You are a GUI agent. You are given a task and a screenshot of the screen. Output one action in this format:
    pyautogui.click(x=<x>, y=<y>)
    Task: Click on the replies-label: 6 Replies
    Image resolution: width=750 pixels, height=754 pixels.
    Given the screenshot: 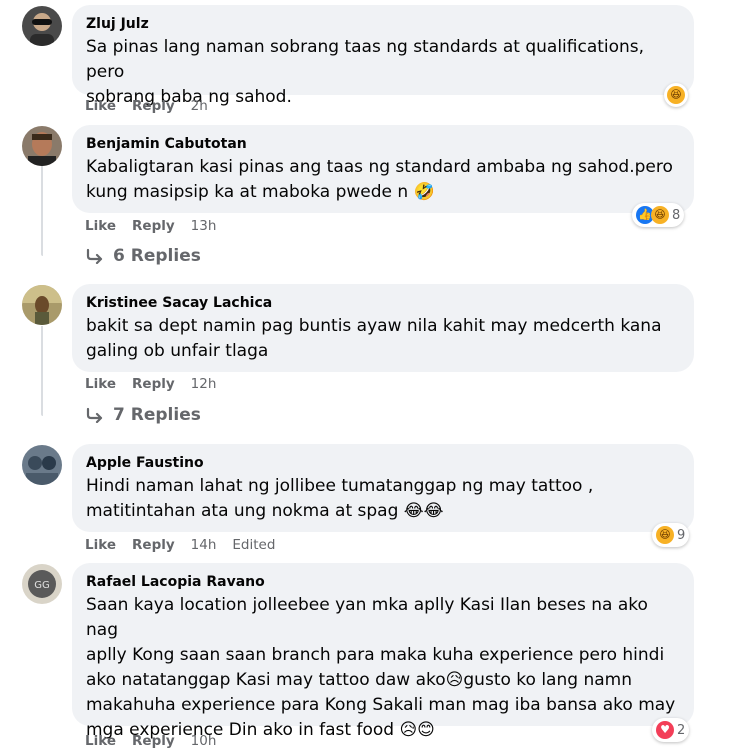 What is the action you would take?
    pyautogui.click(x=157, y=256)
    